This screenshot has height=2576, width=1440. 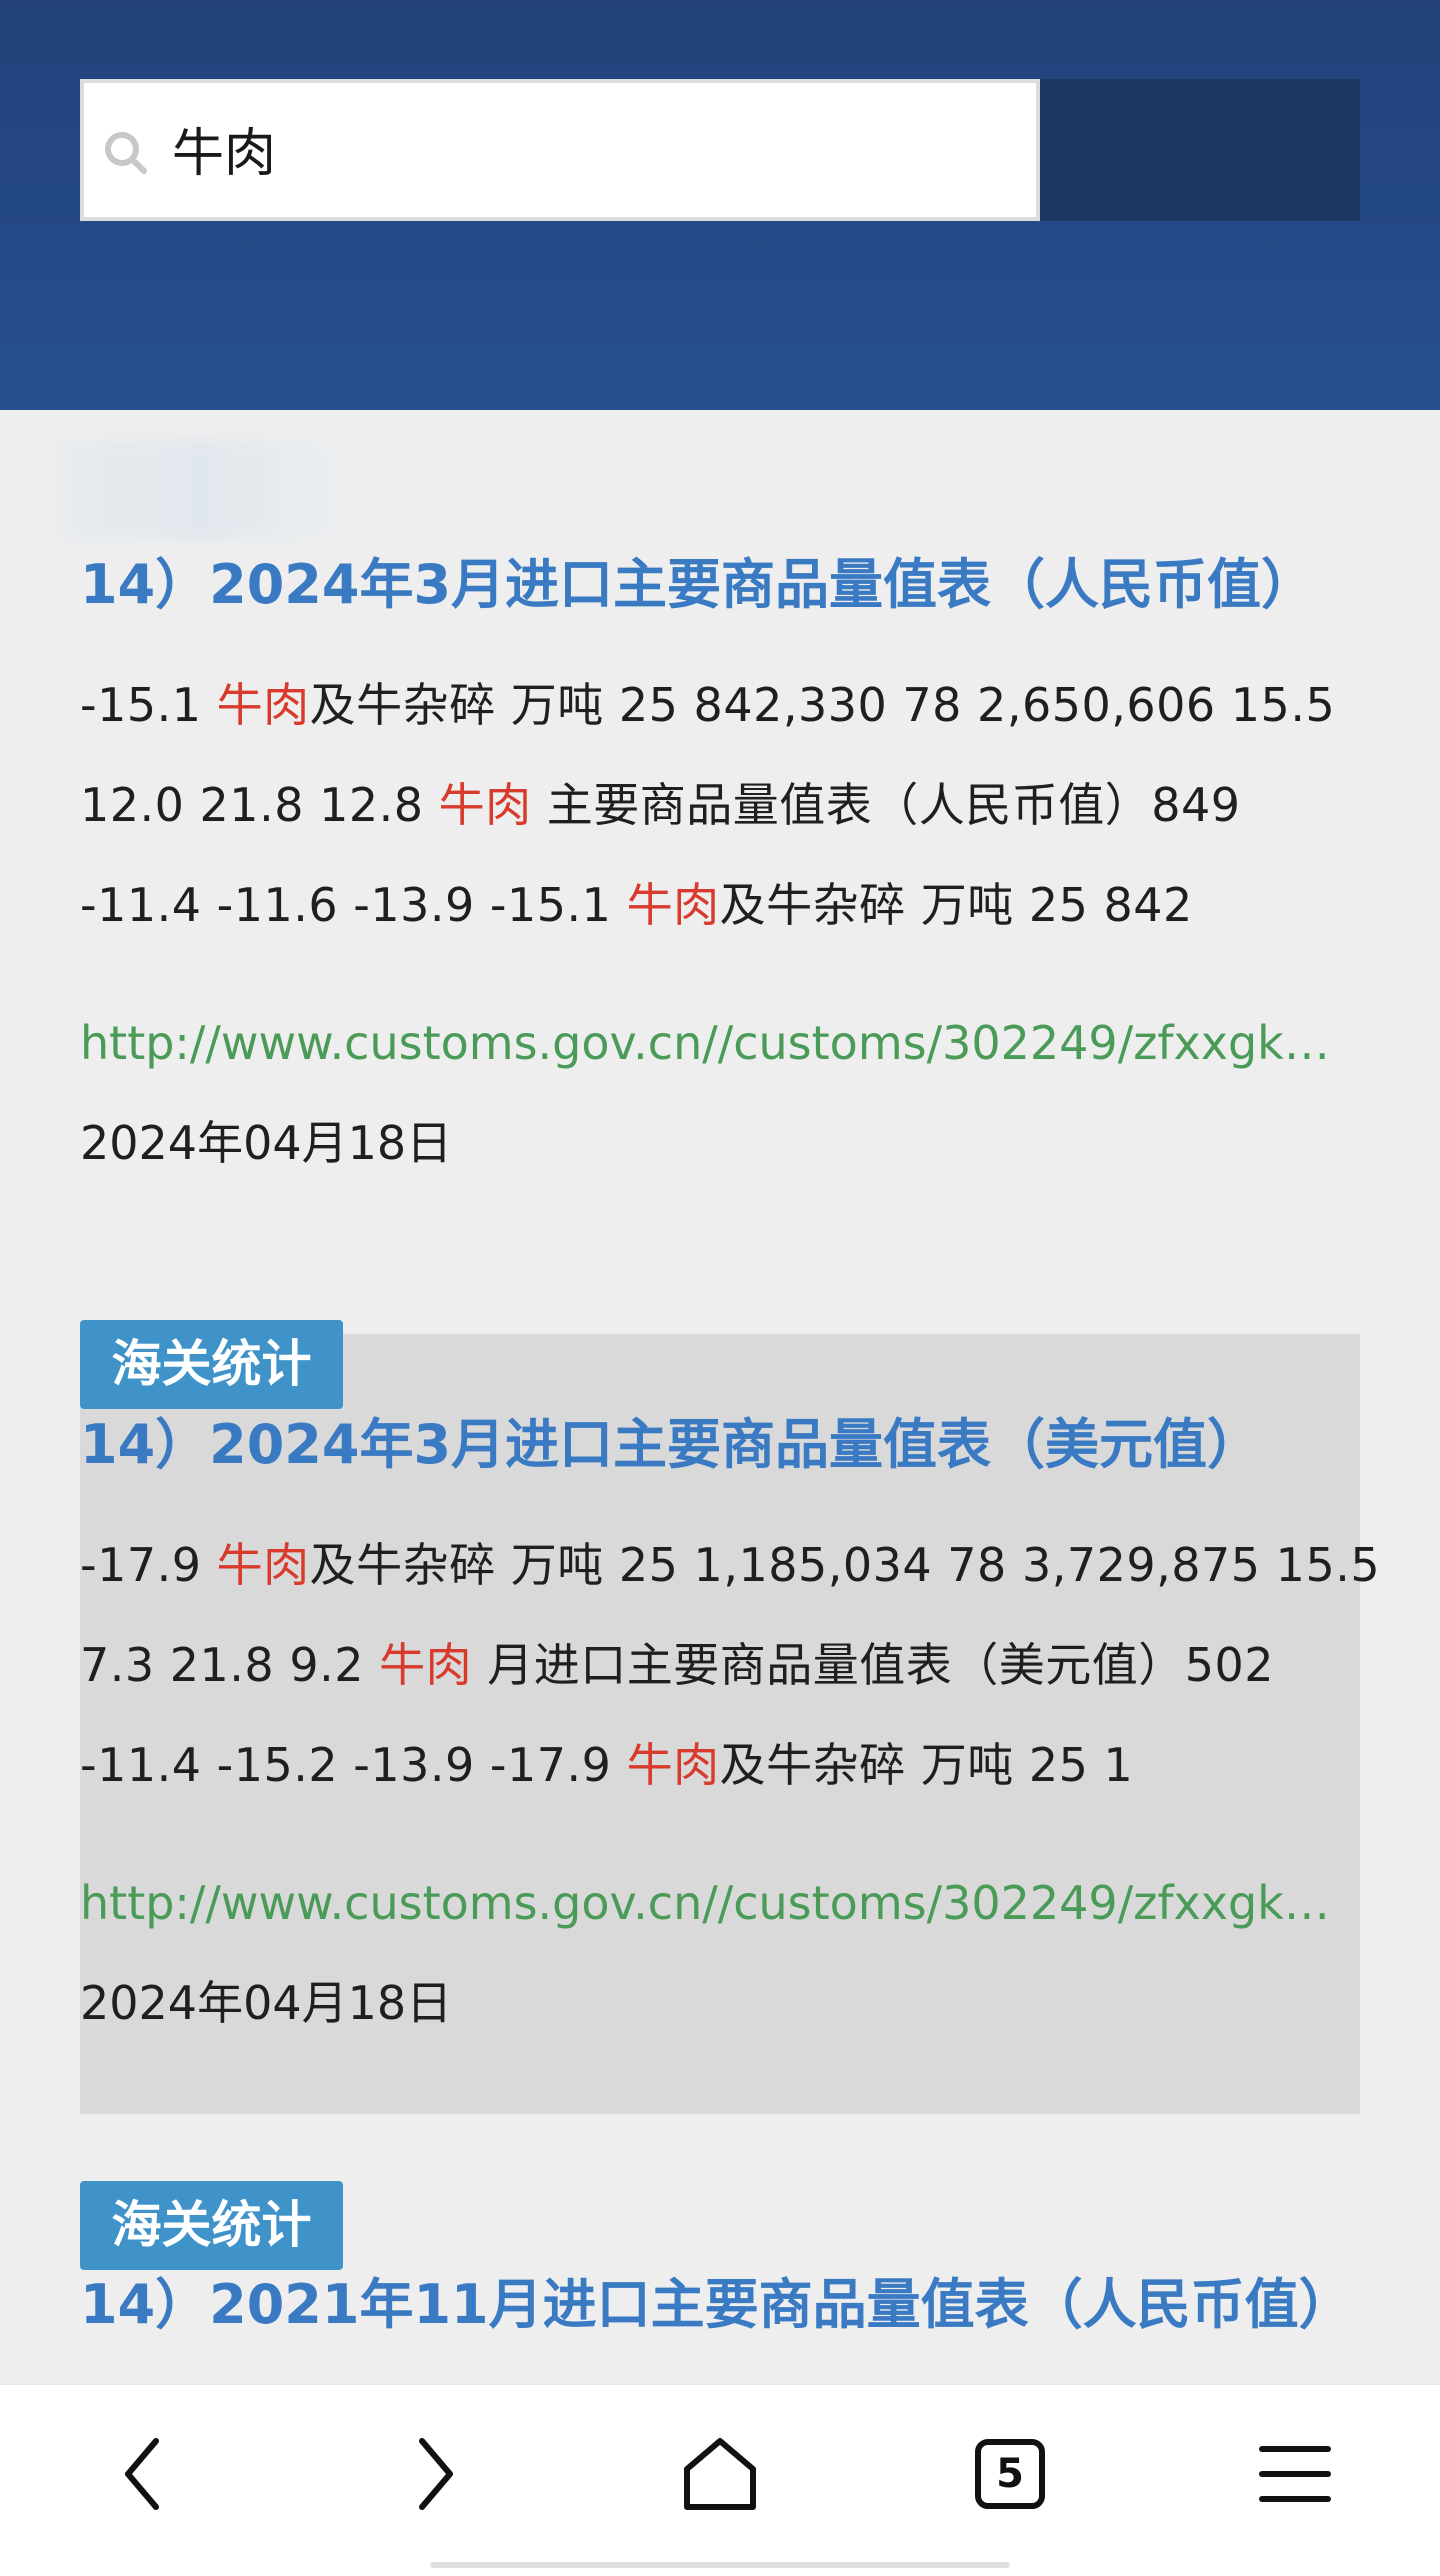 What do you see at coordinates (956, 905) in the screenshot?
I see `snippet-text: 及牛杂碎 万吨 25 842` at bounding box center [956, 905].